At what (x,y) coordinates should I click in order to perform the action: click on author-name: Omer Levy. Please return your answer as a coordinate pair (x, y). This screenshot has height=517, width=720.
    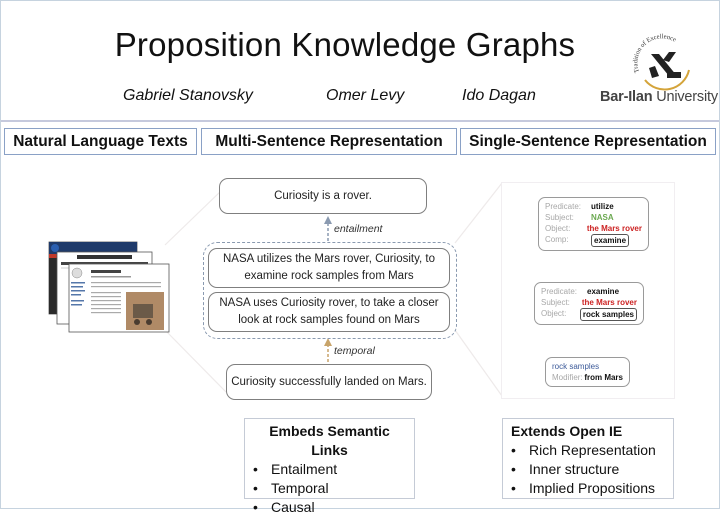
    Looking at the image, I should click on (365, 95).